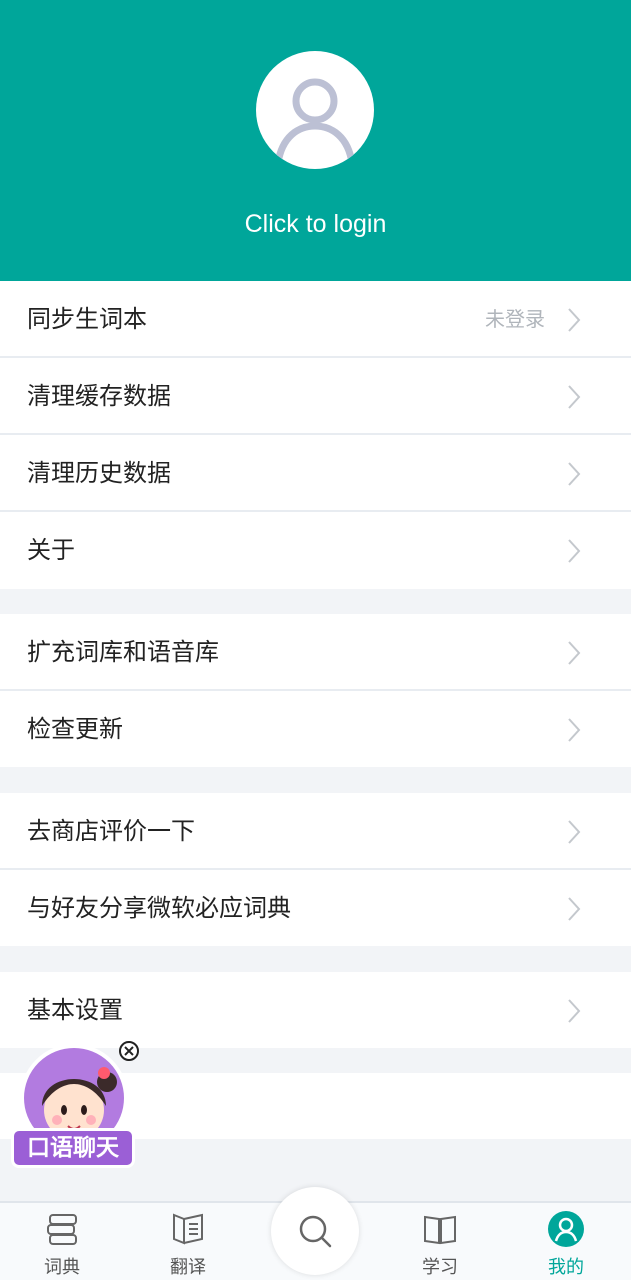 Image resolution: width=631 pixels, height=1280 pixels. I want to click on share-friends-row: 与好友分享微软必应词典, so click(315, 908).